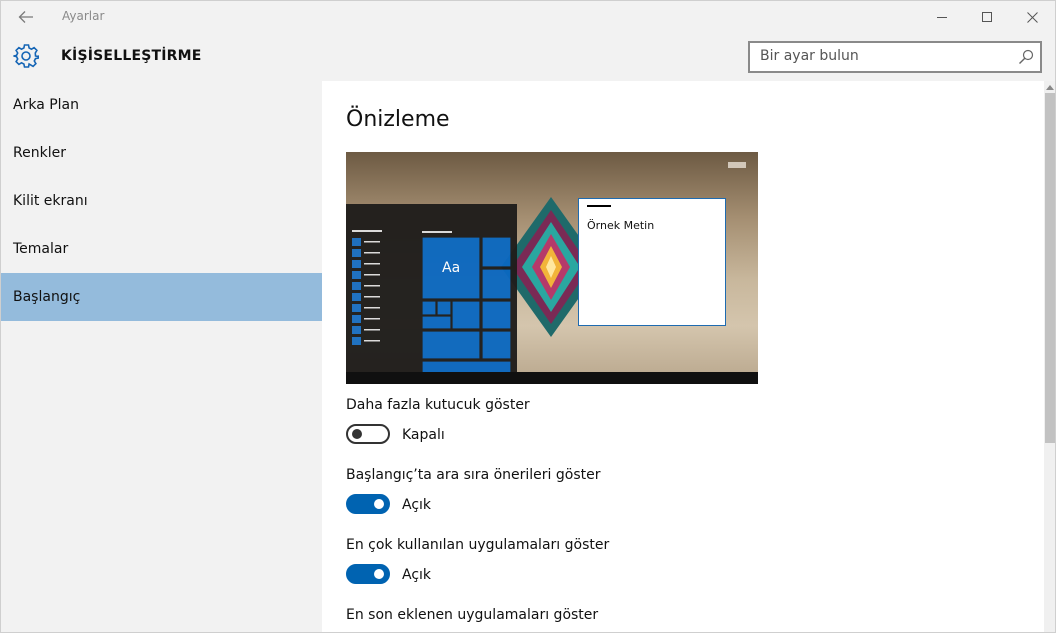 The width and height of the screenshot is (1056, 633). What do you see at coordinates (528, 57) in the screenshot?
I see `header: KİŞİSELLEŞTİRME` at bounding box center [528, 57].